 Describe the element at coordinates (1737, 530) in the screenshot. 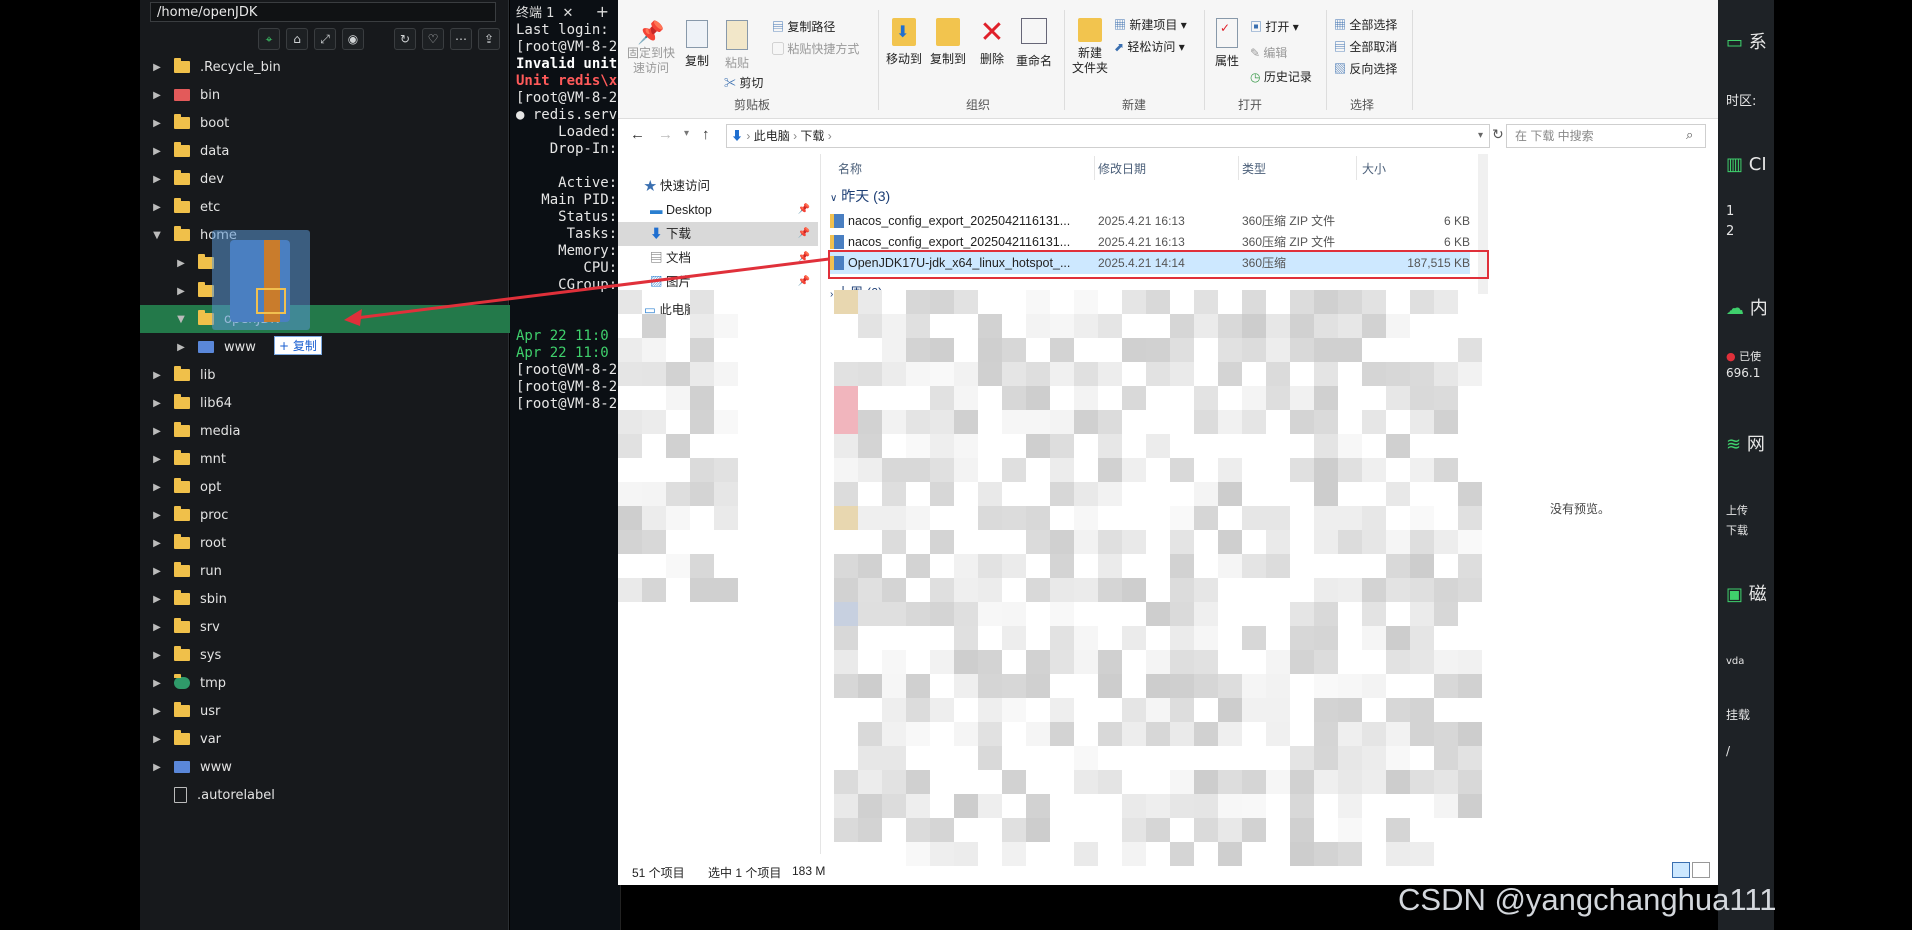

I see `download-label: 下载` at that location.